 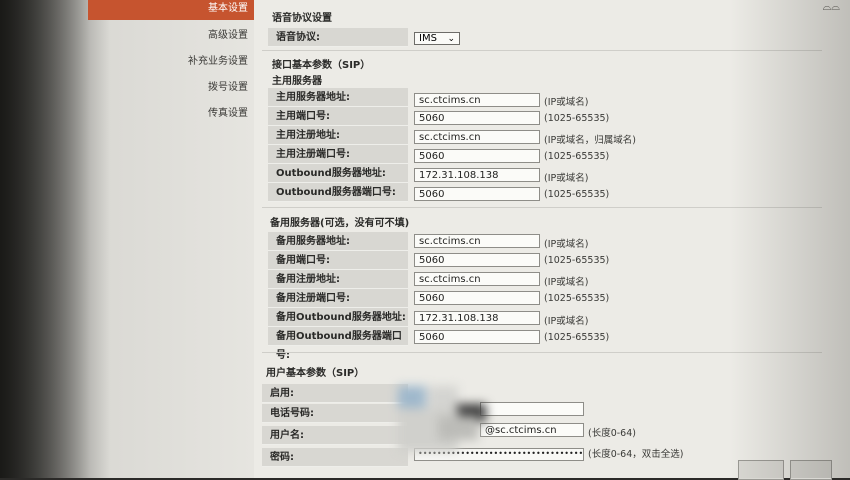 What do you see at coordinates (566, 321) in the screenshot?
I see `backup-outbound-address-hint: (IP或域名)` at bounding box center [566, 321].